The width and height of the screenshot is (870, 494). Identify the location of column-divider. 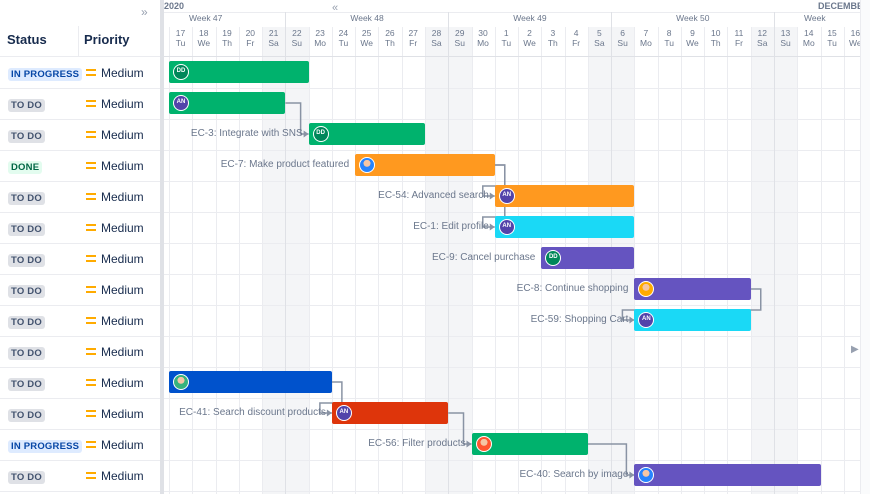
(78, 41).